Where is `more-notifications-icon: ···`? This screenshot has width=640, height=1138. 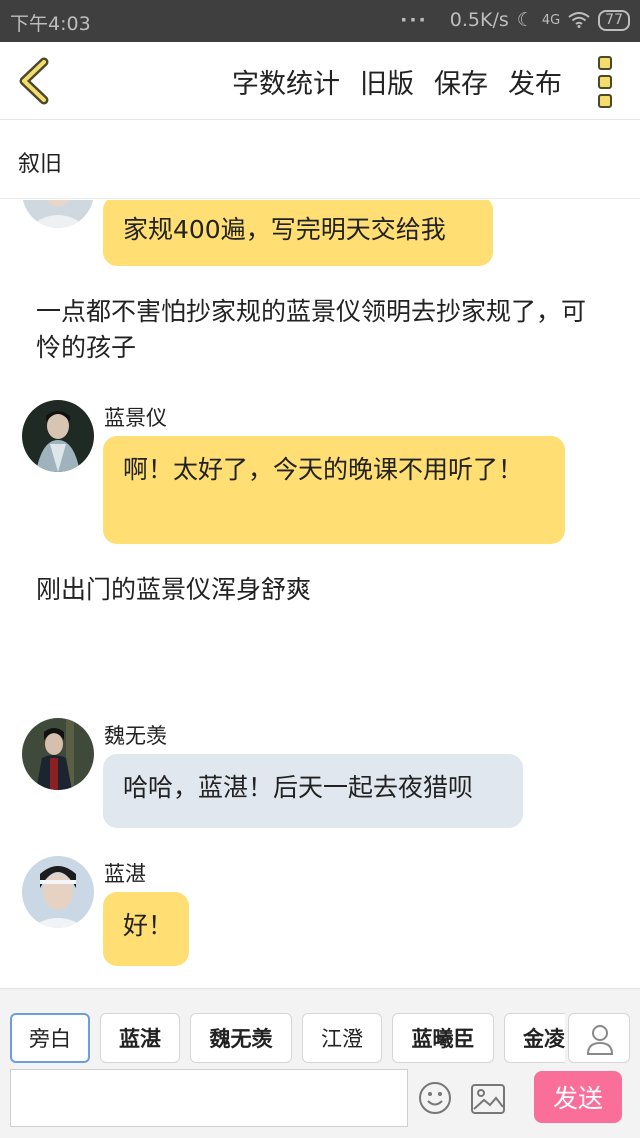 more-notifications-icon: ··· is located at coordinates (414, 20).